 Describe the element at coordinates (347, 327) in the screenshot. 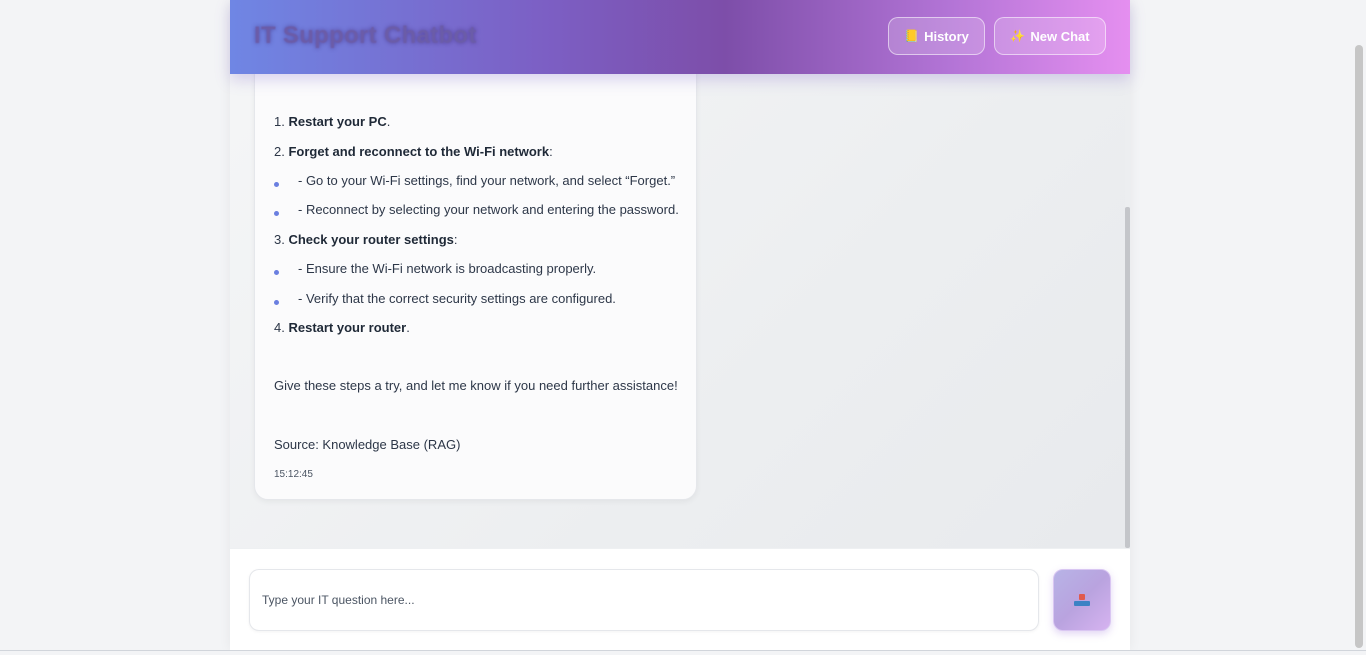

I see `step-4-title: Restart your router` at that location.